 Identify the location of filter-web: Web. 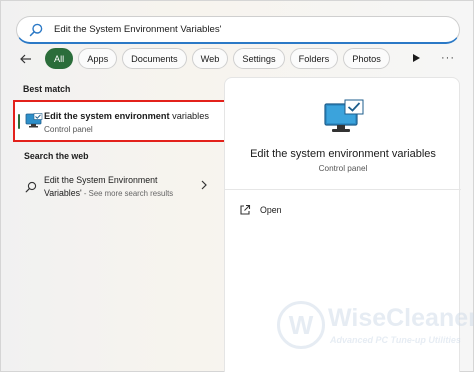
(210, 58).